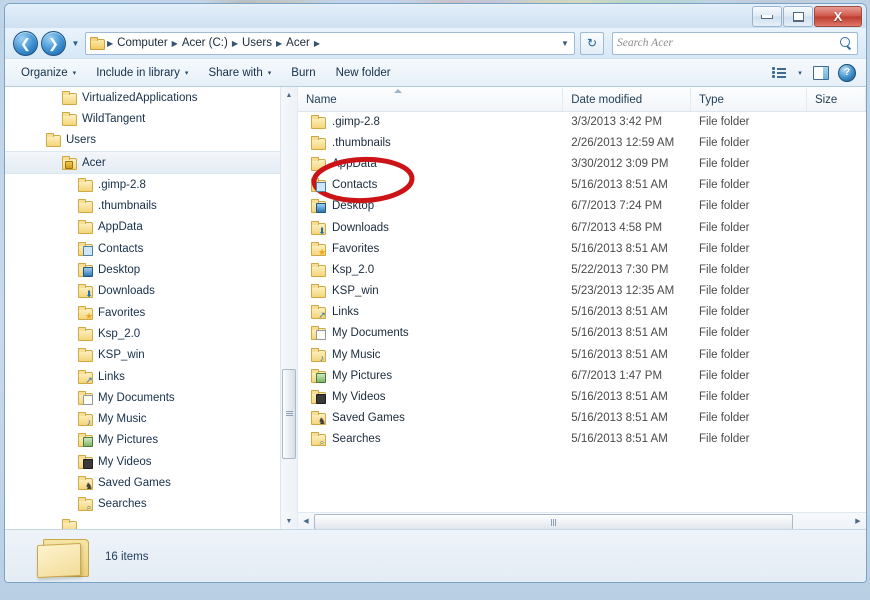 The image size is (870, 600). Describe the element at coordinates (592, 43) in the screenshot. I see `refresh-button: ↻` at that location.